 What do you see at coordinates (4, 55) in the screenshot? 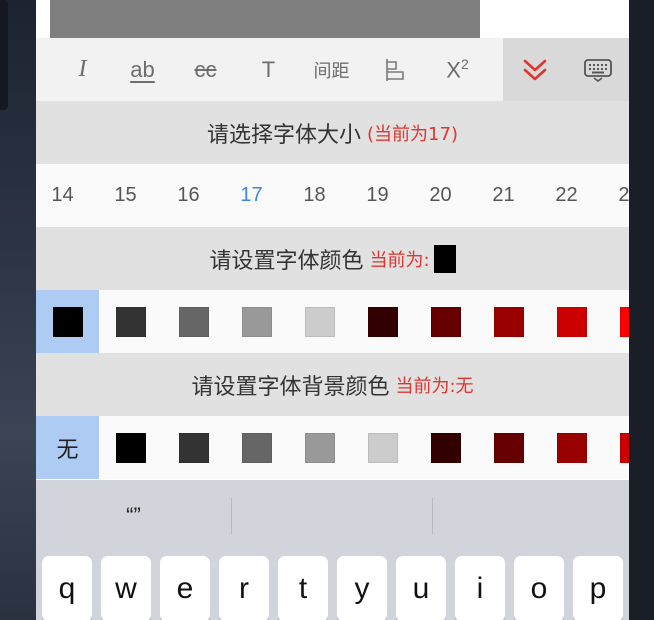
I see `device-notch` at bounding box center [4, 55].